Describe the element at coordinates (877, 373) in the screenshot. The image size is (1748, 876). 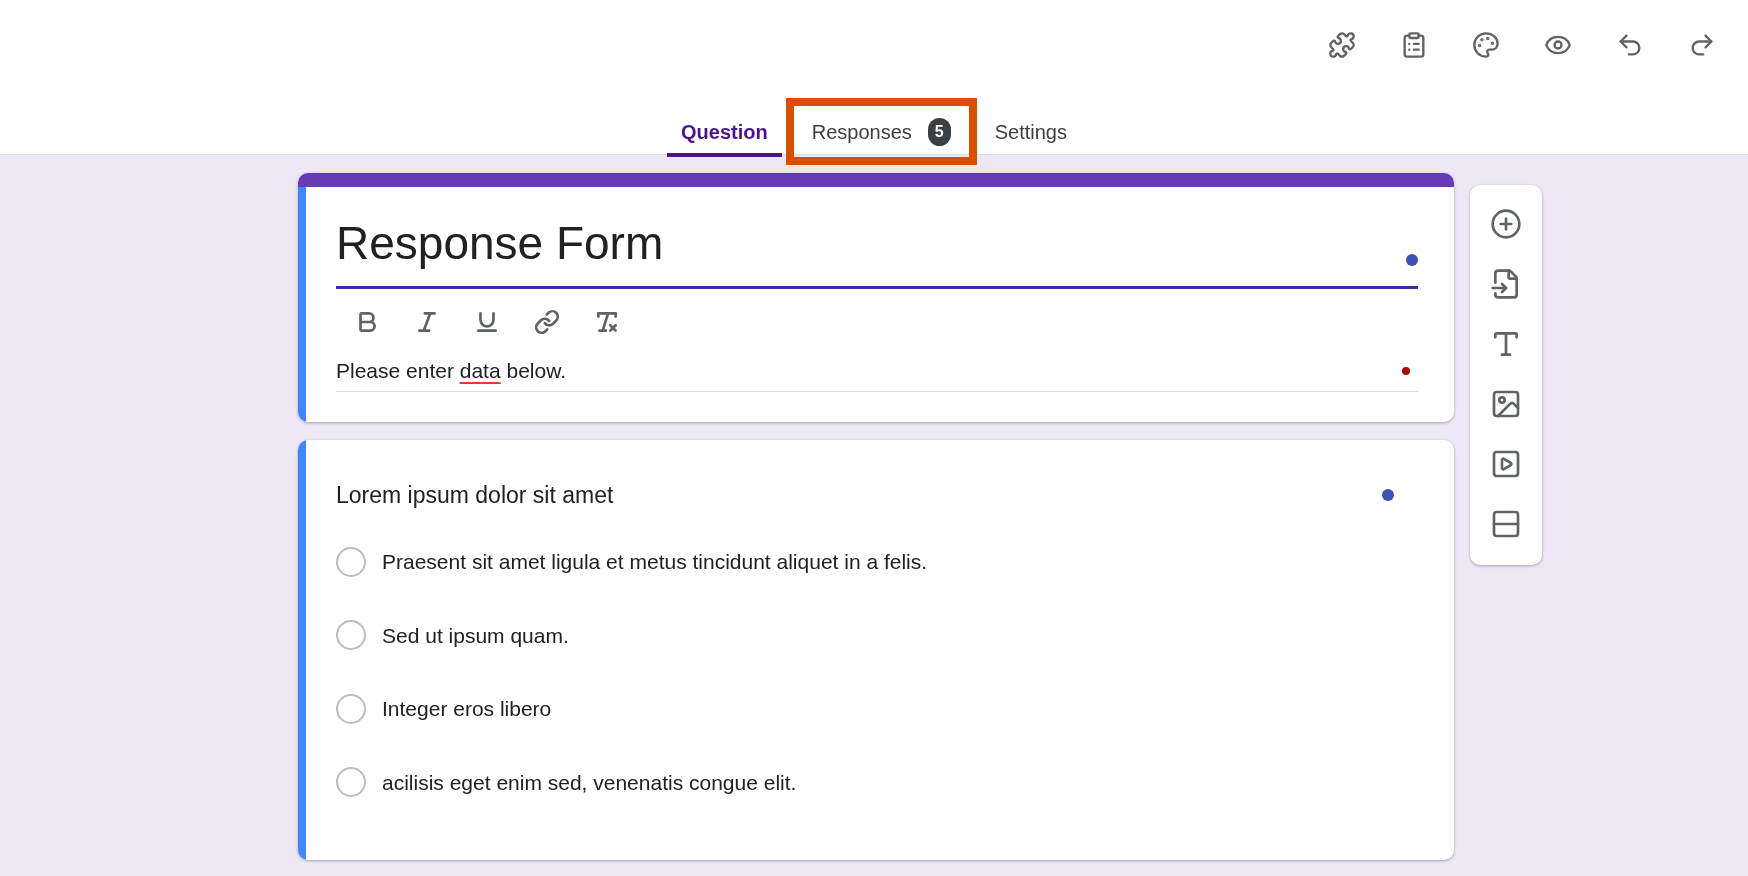
I see `description-field: Please enter data below.` at that location.